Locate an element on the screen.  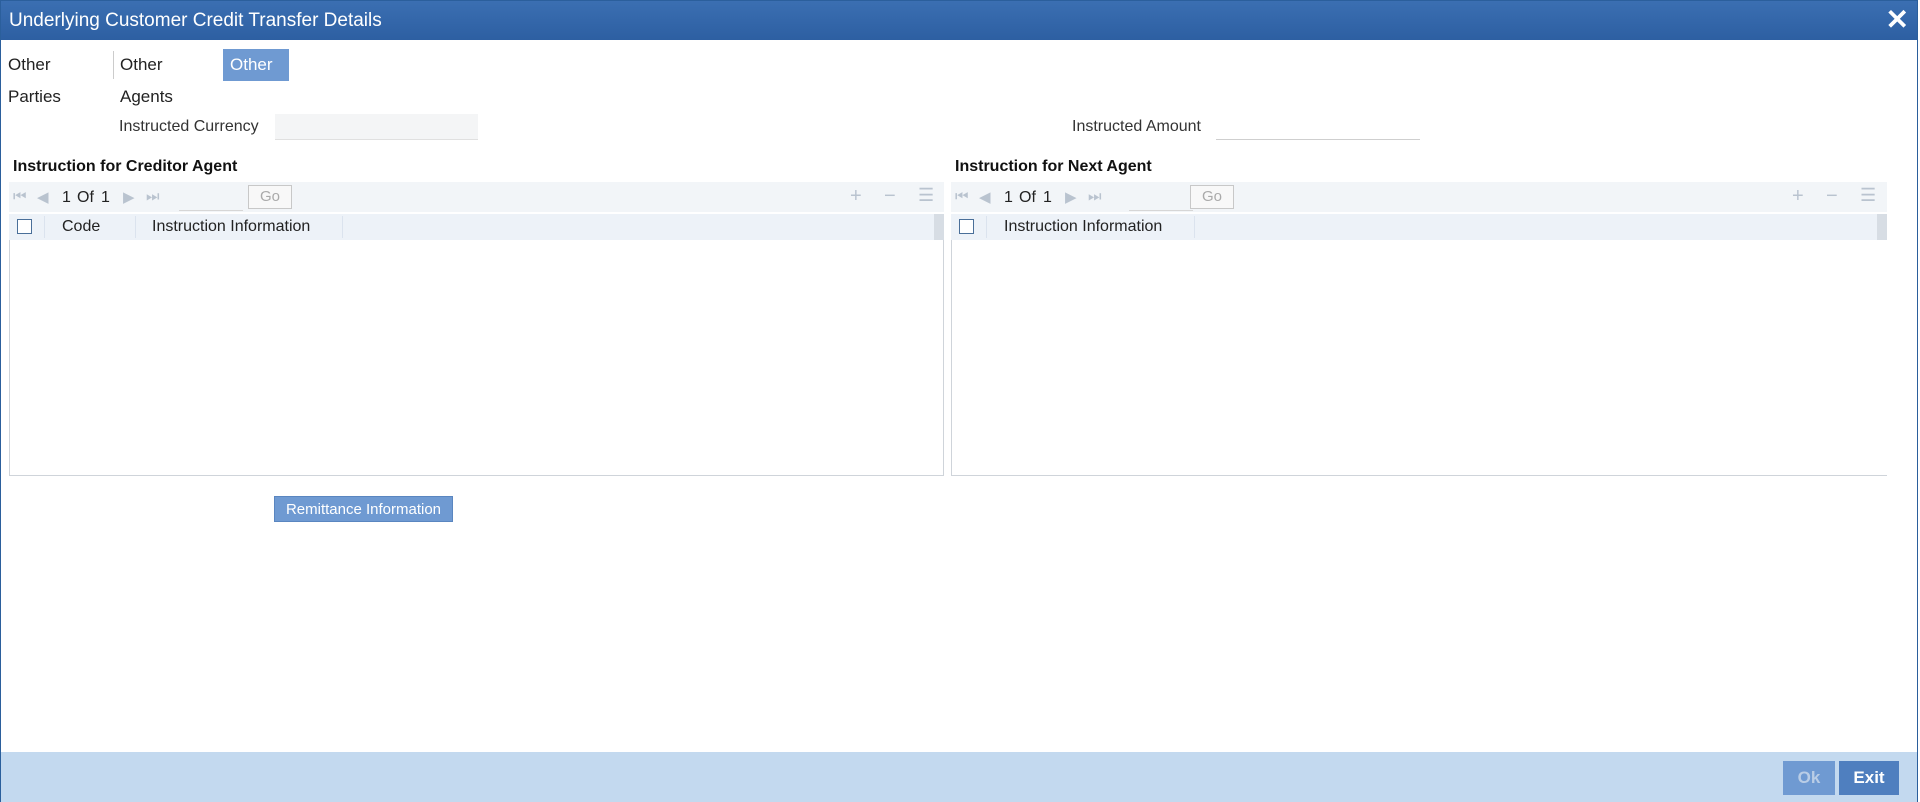
footer-bar: Ok Exit is located at coordinates (959, 777).